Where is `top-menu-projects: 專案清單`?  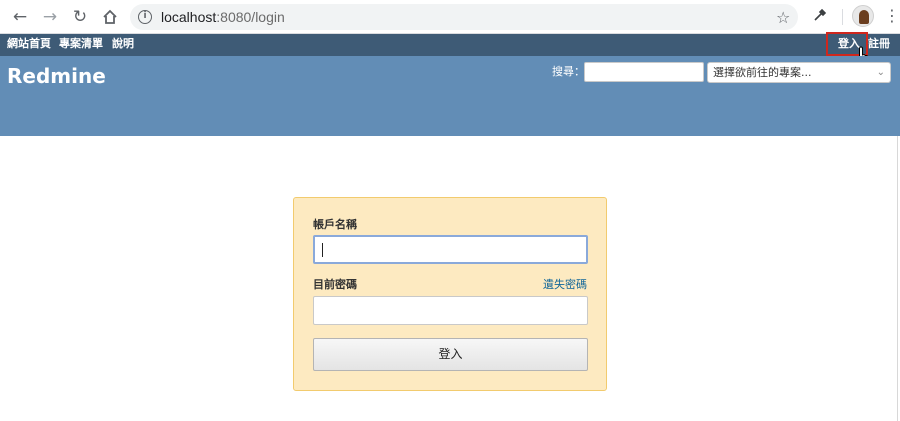
top-menu-projects: 專案清單 is located at coordinates (81, 44).